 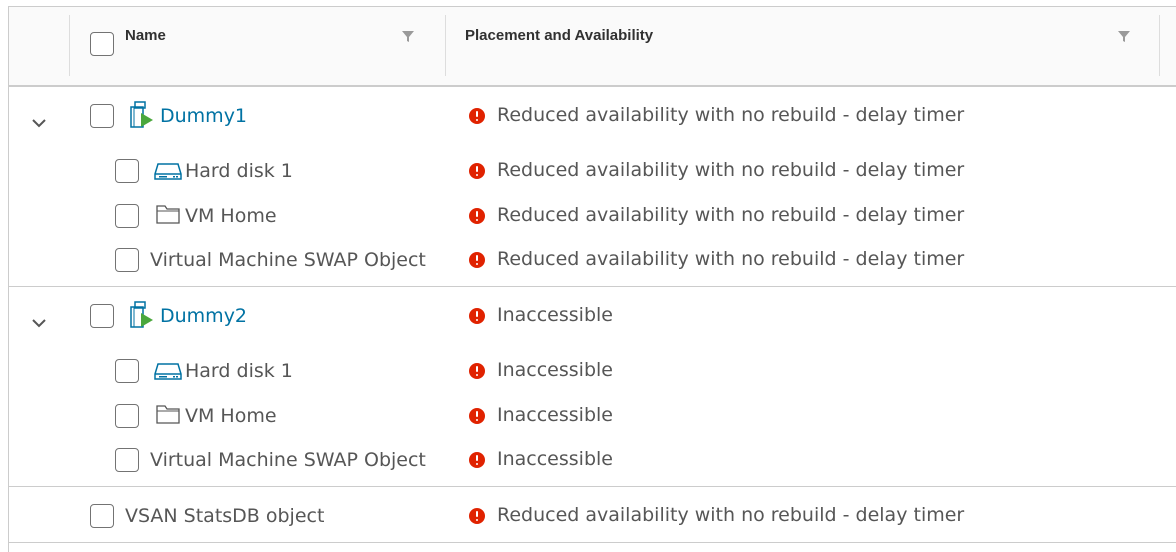 What do you see at coordinates (559, 35) in the screenshot?
I see `column-header-placement: Placement and Availability` at bounding box center [559, 35].